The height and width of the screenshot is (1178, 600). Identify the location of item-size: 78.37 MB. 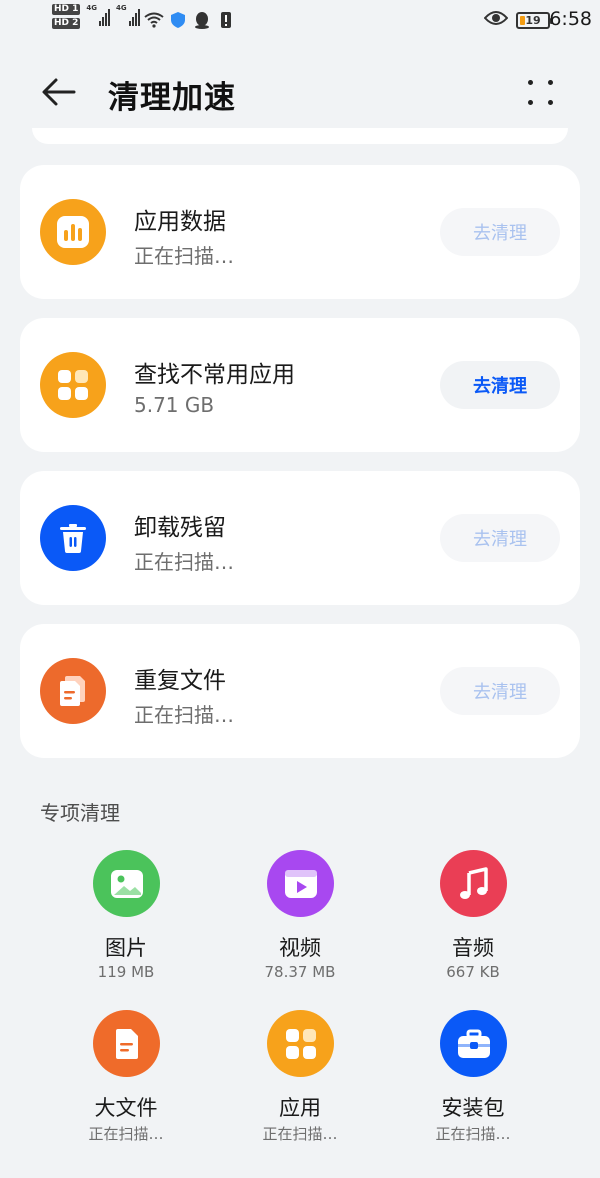
(300, 972).